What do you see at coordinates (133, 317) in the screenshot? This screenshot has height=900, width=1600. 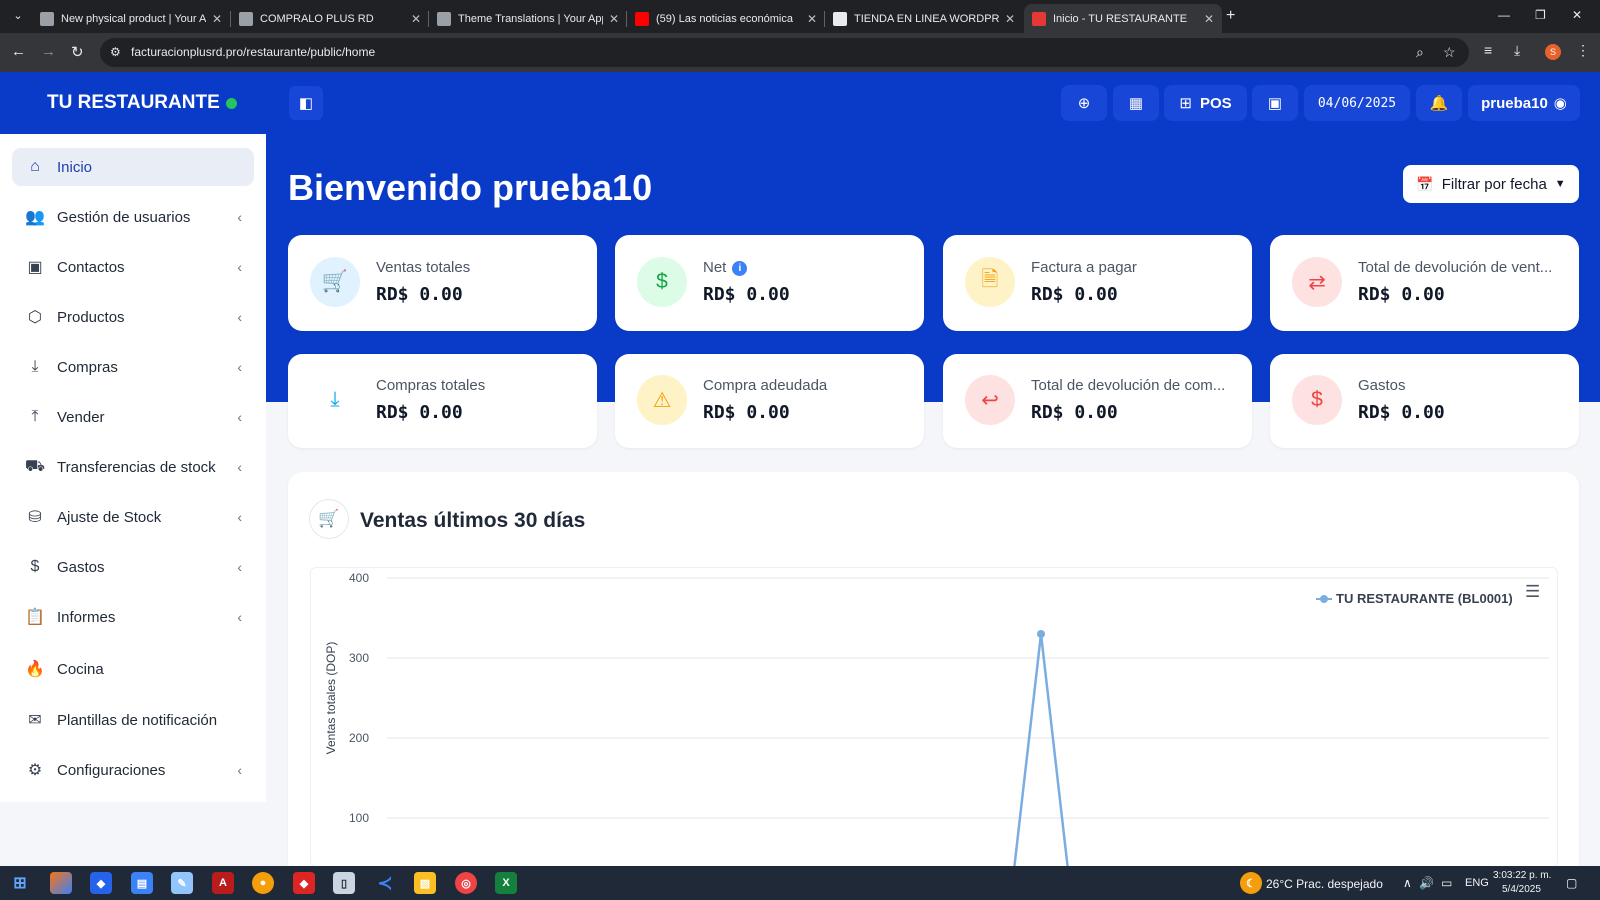 I see `sidebar-item: ⬡ Productos ‹` at bounding box center [133, 317].